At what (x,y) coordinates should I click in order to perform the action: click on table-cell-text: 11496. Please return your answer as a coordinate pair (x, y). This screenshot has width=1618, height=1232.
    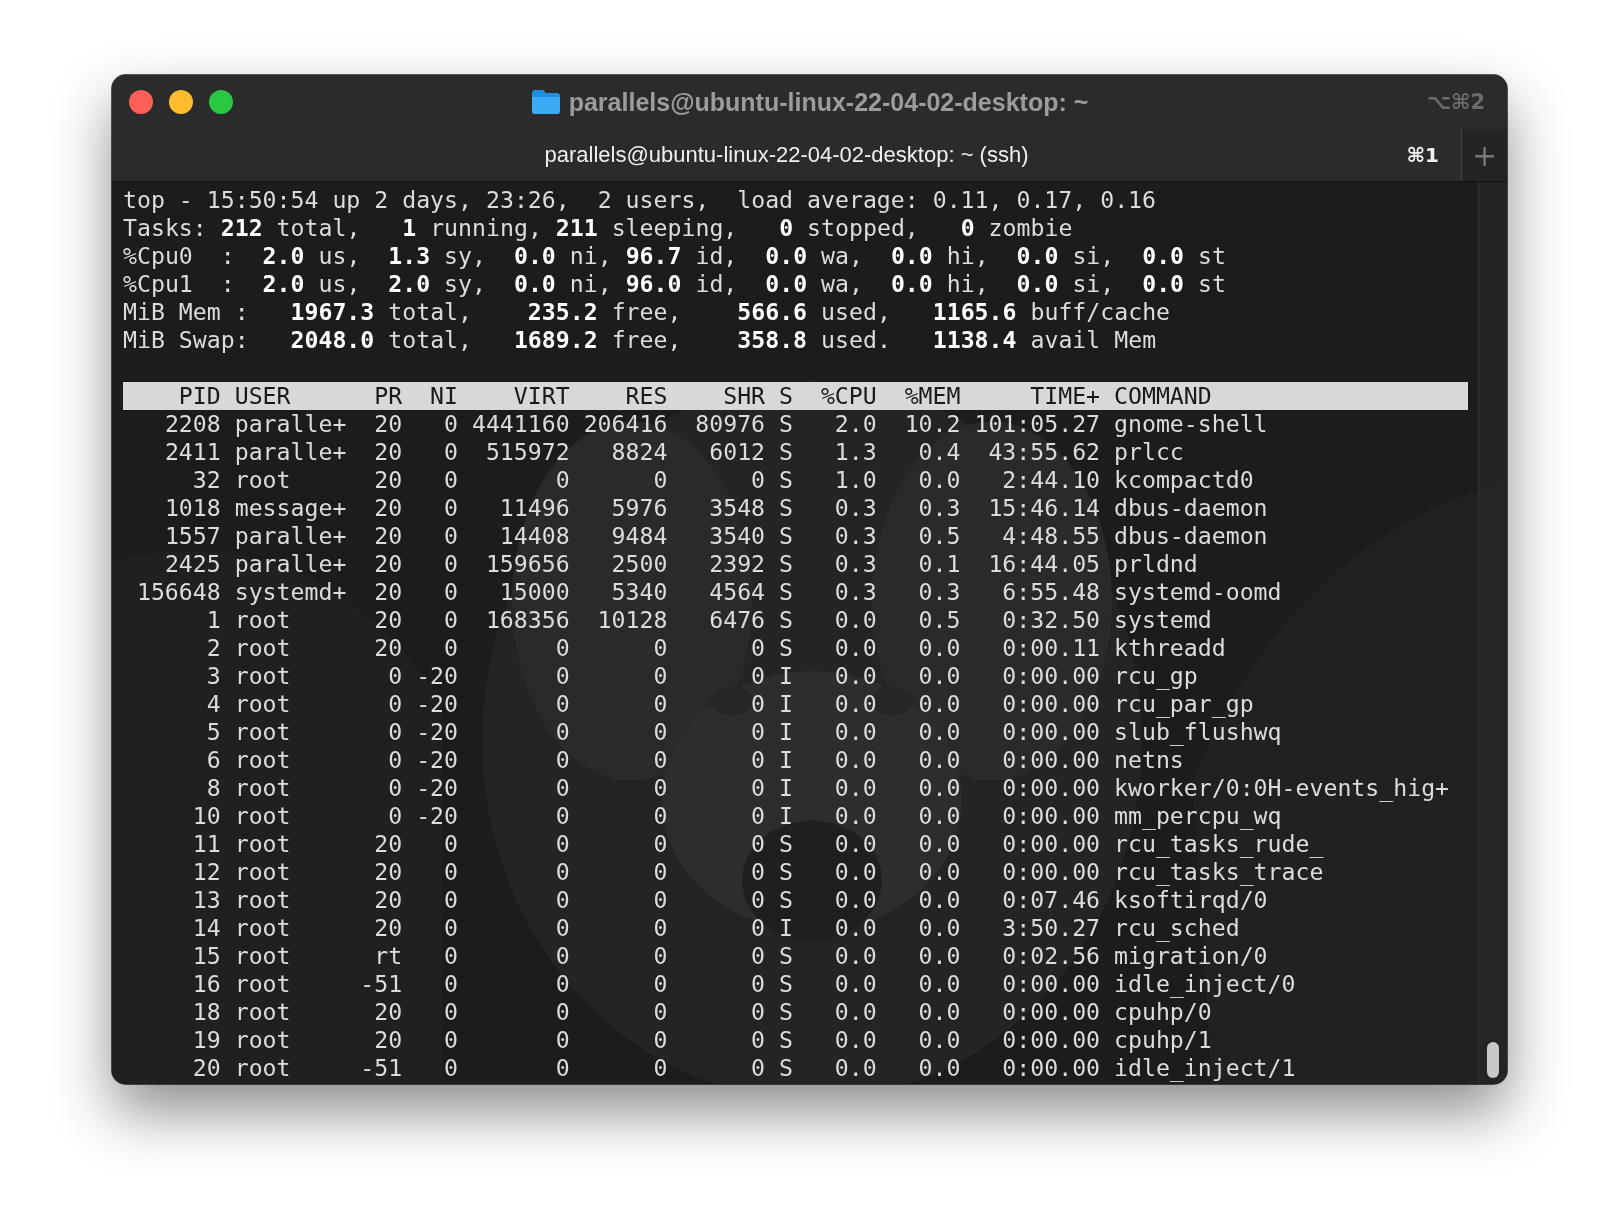
    Looking at the image, I should click on (534, 508).